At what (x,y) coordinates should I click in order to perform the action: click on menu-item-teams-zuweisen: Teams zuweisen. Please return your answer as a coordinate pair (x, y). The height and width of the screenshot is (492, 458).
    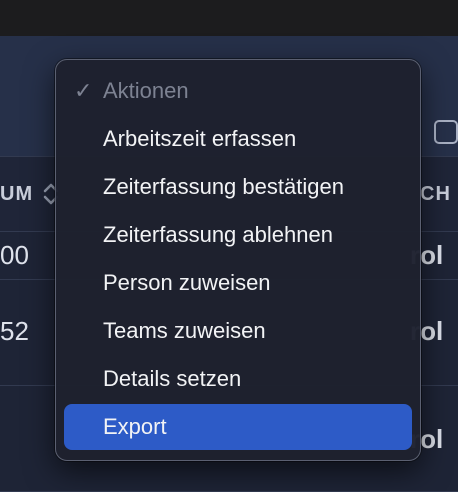
    Looking at the image, I should click on (238, 331).